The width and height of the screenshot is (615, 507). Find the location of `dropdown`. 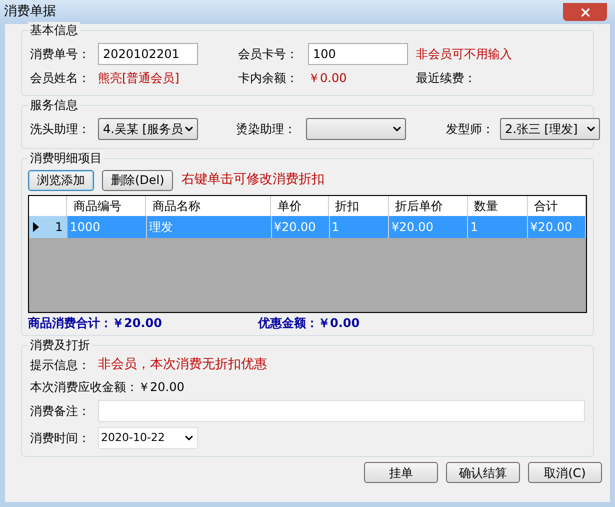

dropdown is located at coordinates (356, 129).